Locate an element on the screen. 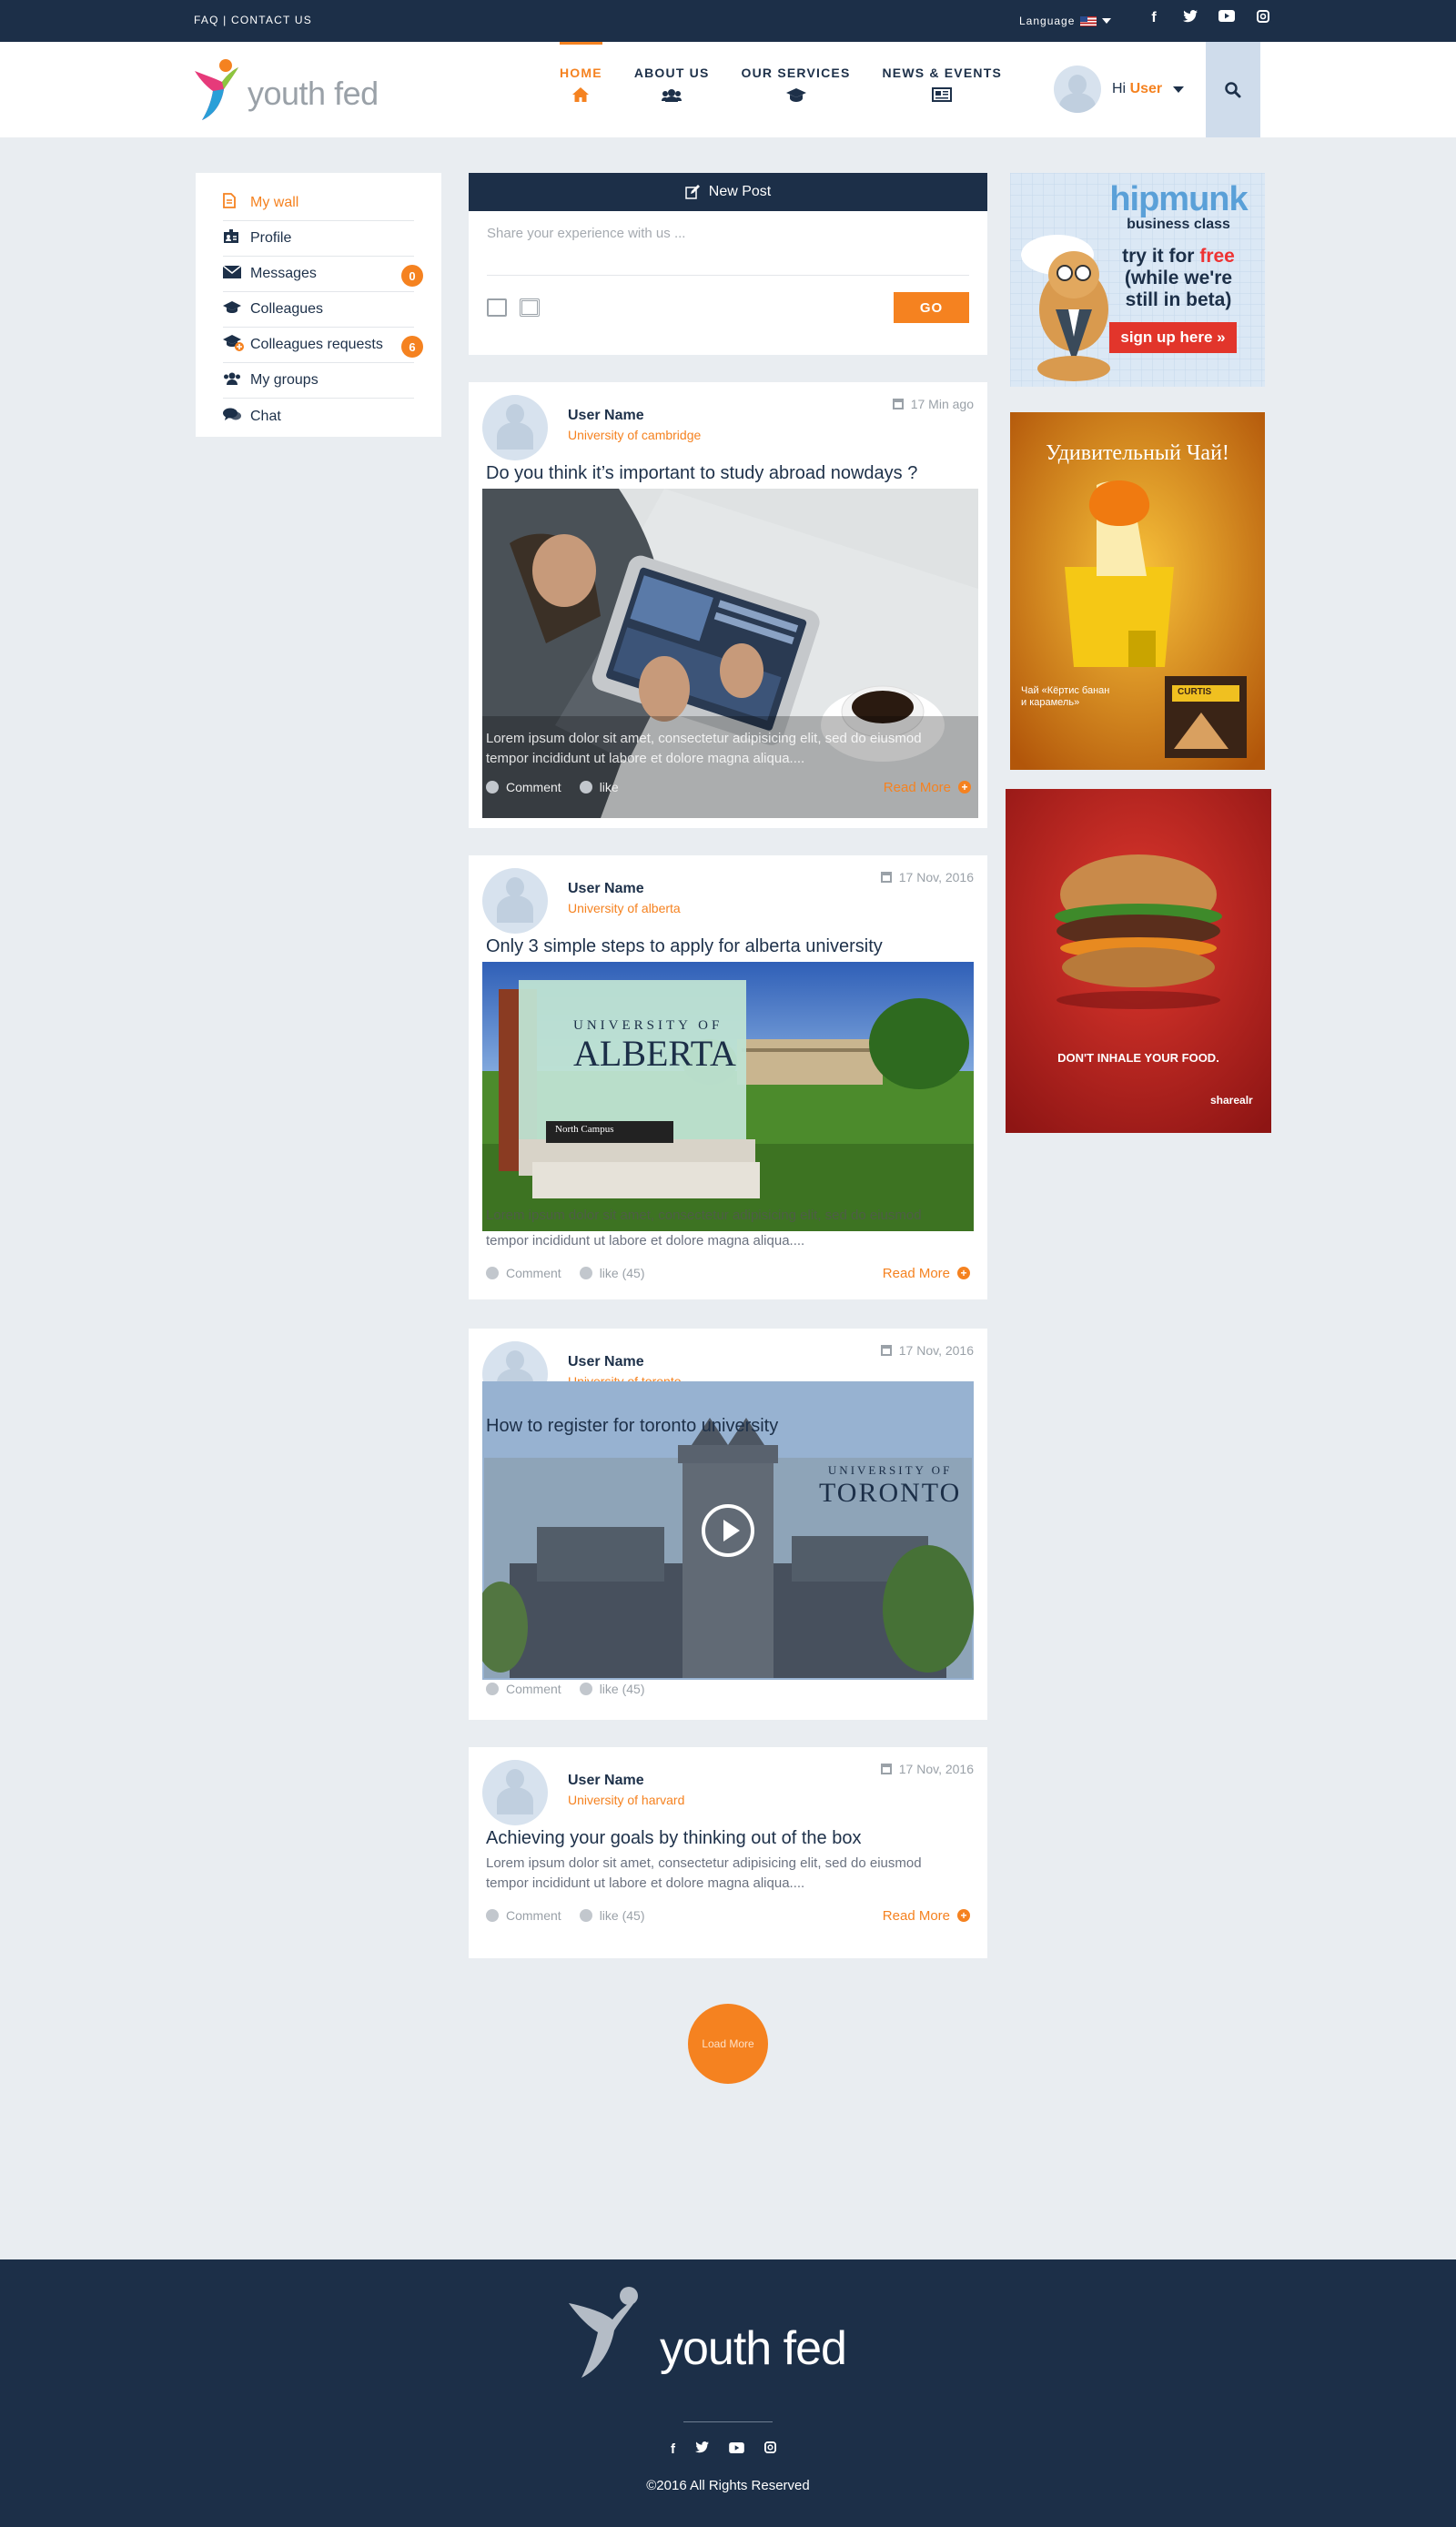  nav-home: HOME is located at coordinates (581, 89).